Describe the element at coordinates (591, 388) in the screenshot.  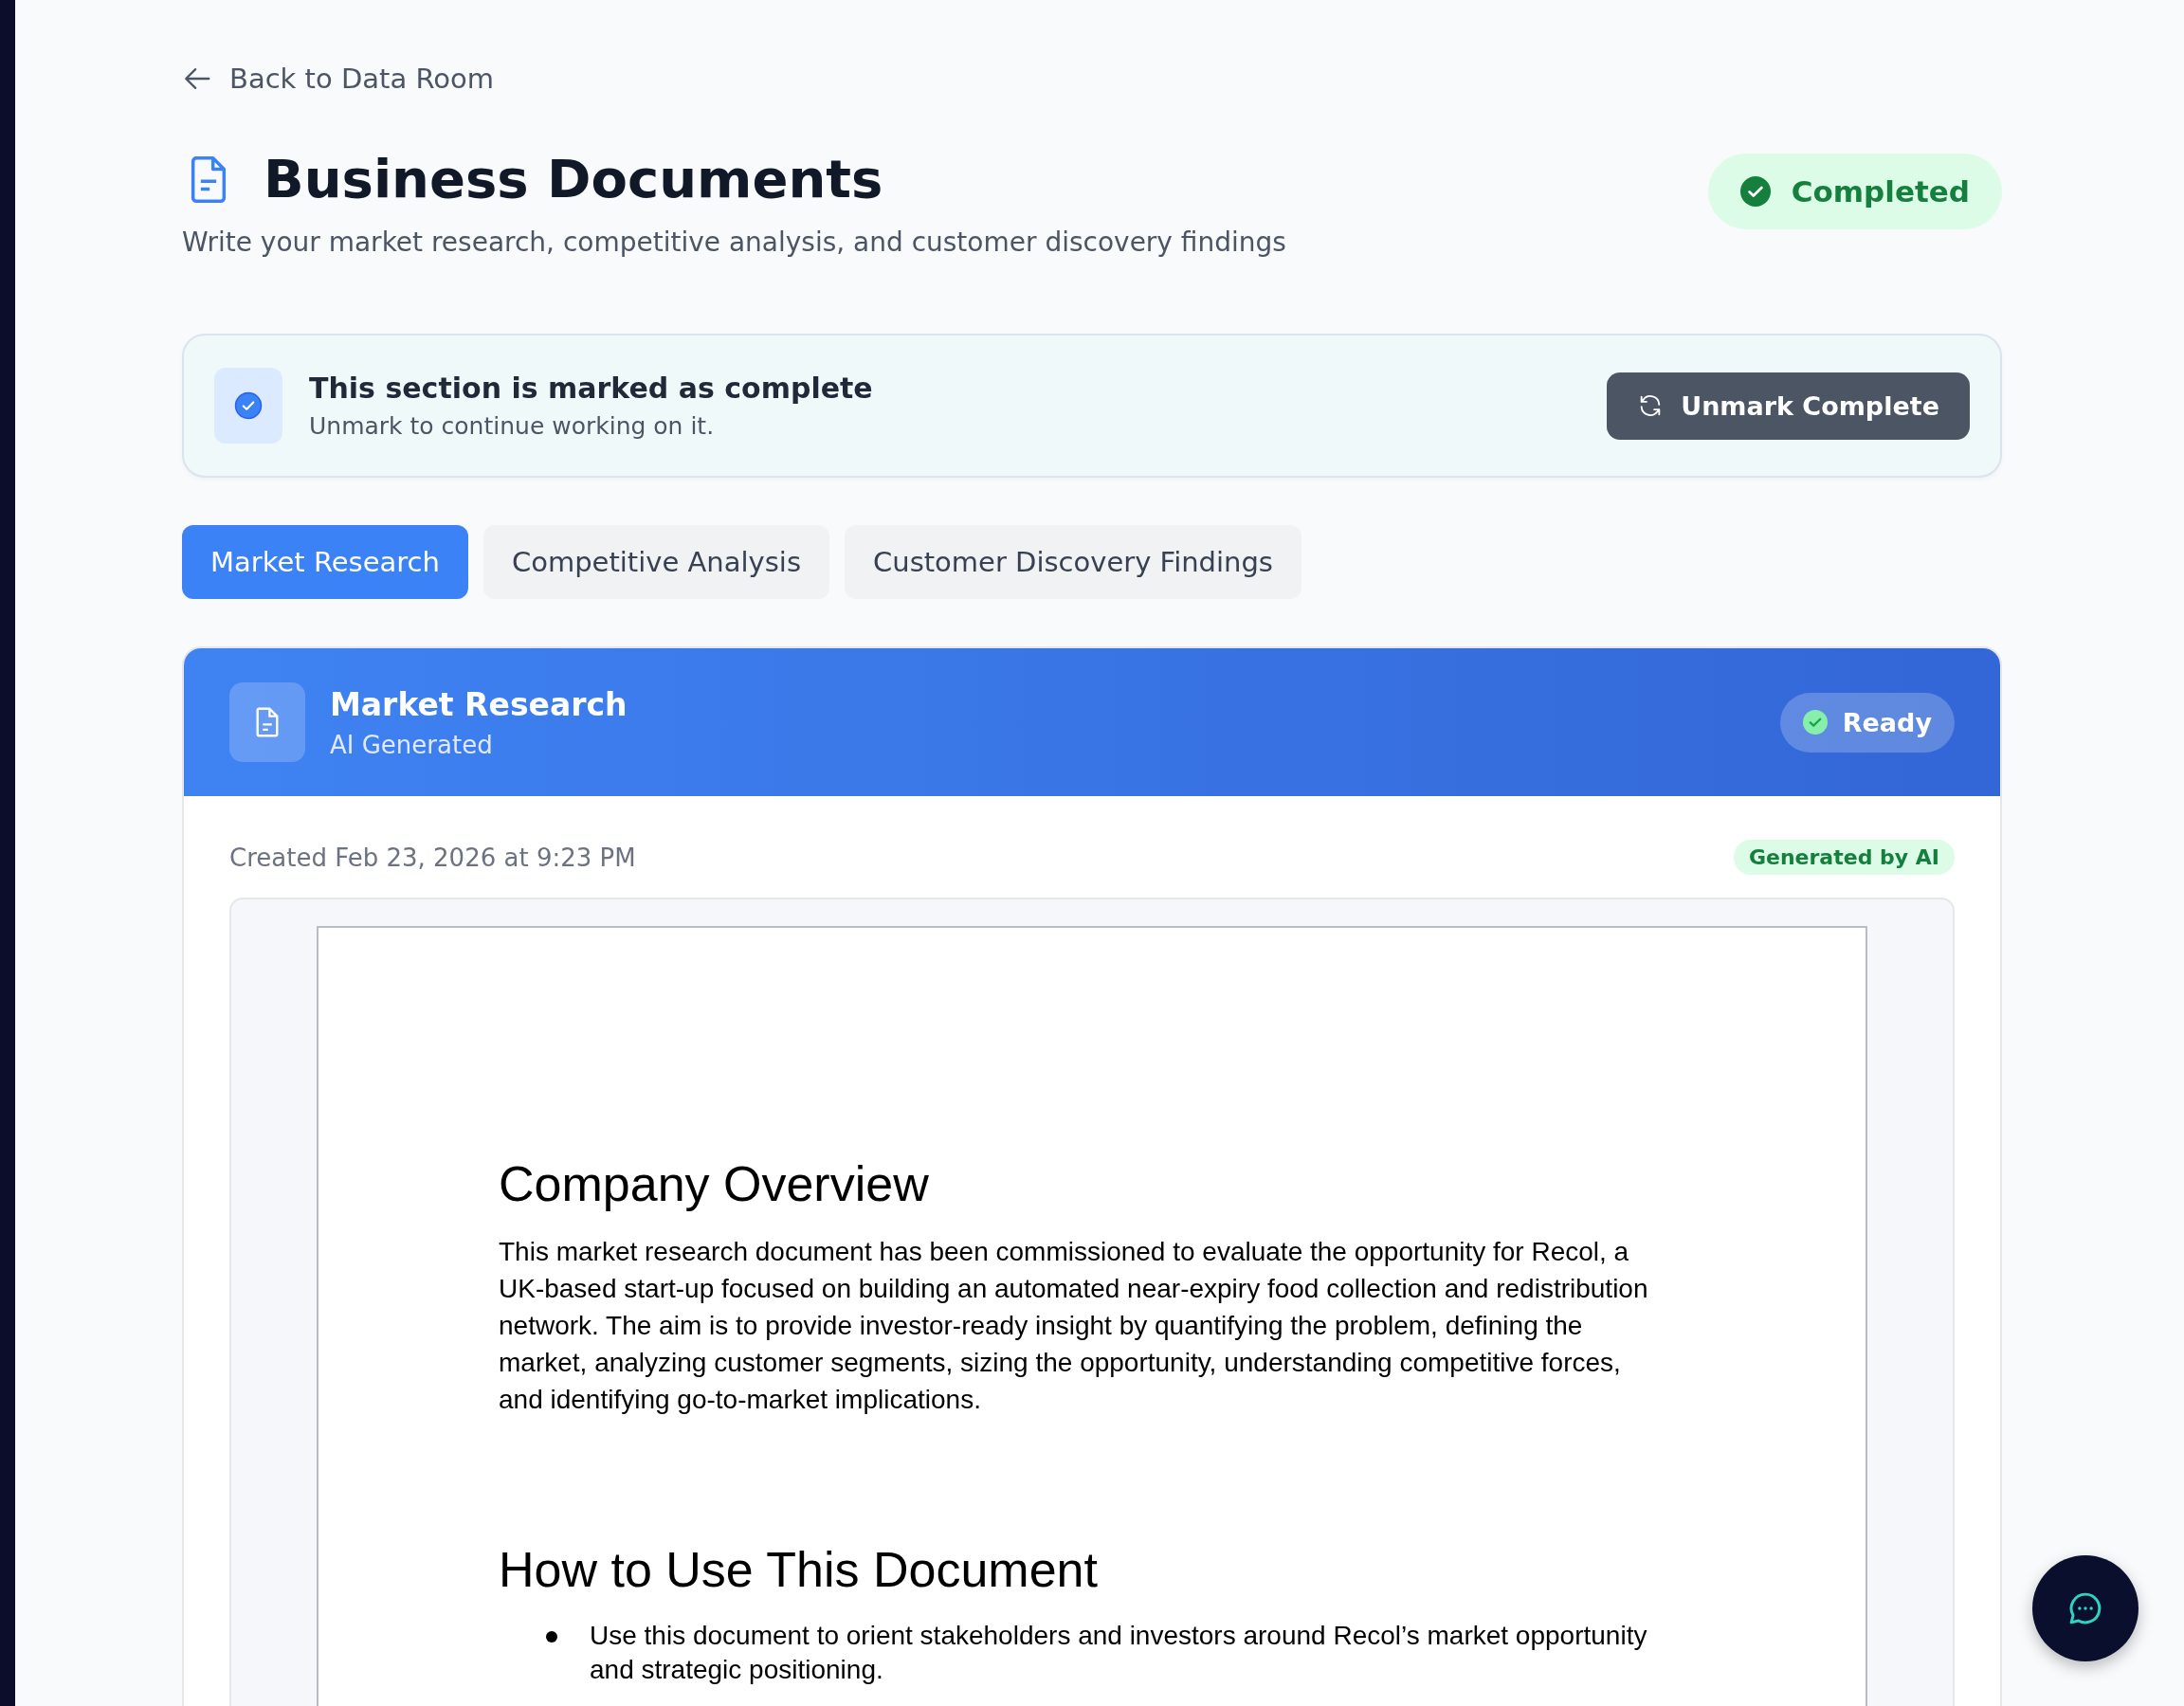
I see `banner-title: This section is marked as complete` at that location.